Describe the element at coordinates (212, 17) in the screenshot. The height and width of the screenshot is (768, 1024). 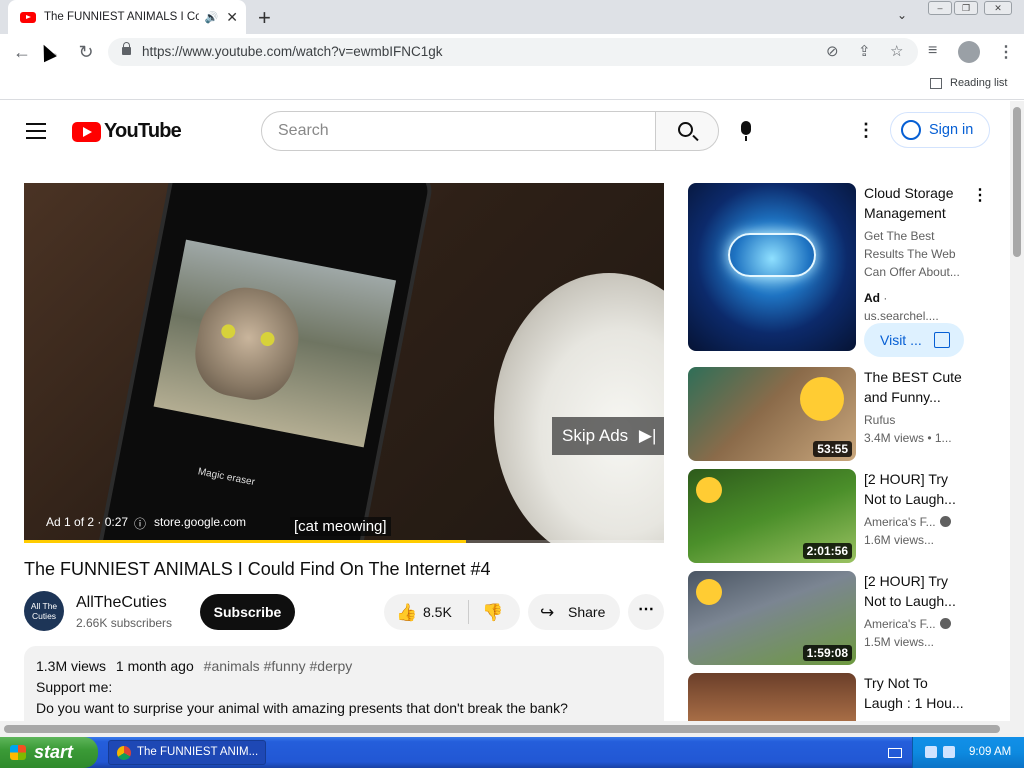
I see `audio-playing-icon: 🔊` at that location.